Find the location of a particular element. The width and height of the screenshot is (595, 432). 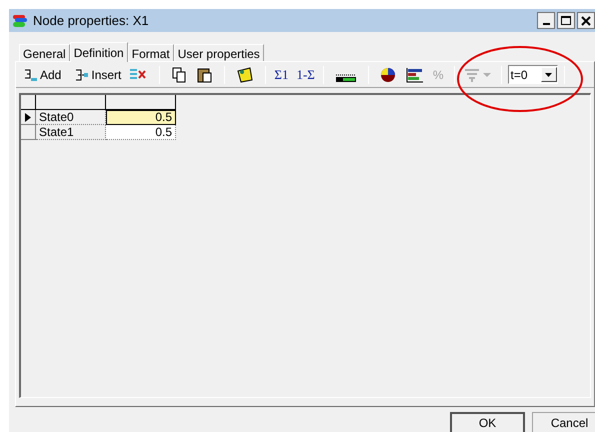

app-icon is located at coordinates (20, 21).